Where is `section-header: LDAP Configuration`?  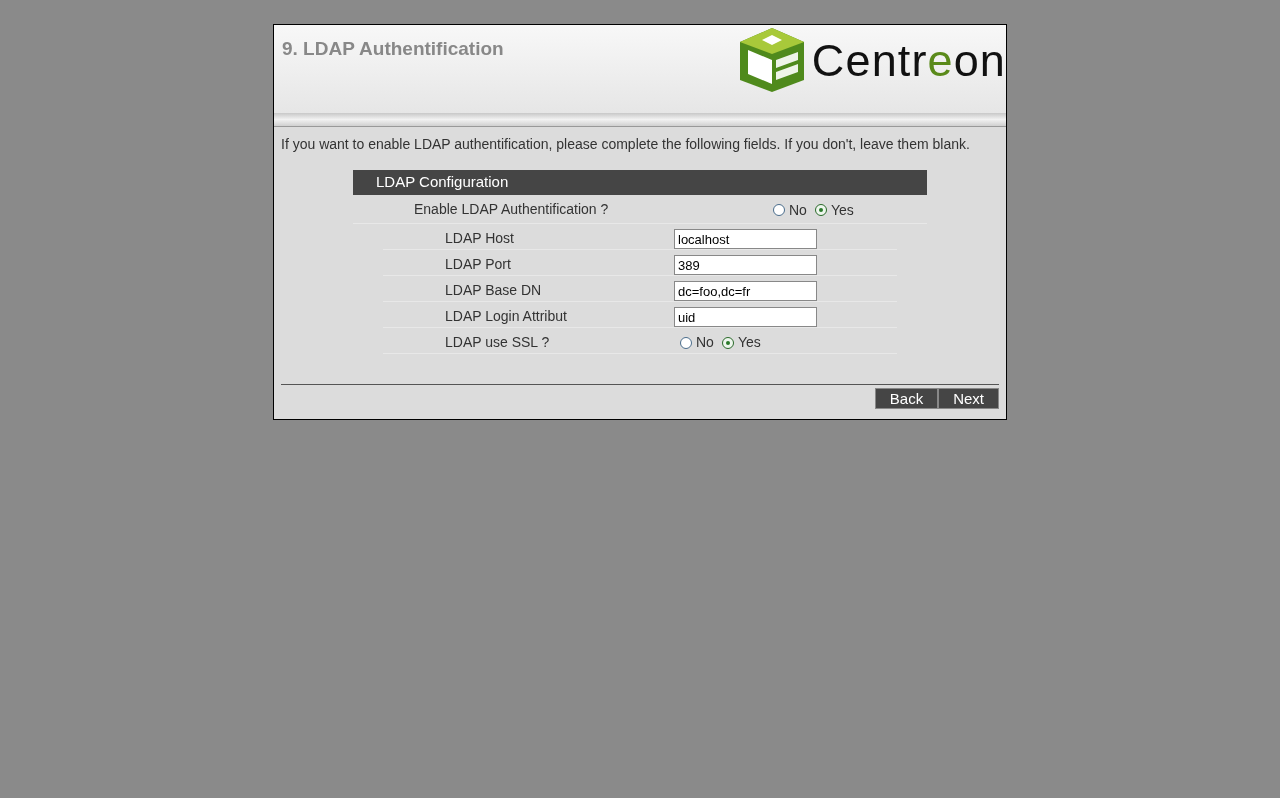 section-header: LDAP Configuration is located at coordinates (640, 182).